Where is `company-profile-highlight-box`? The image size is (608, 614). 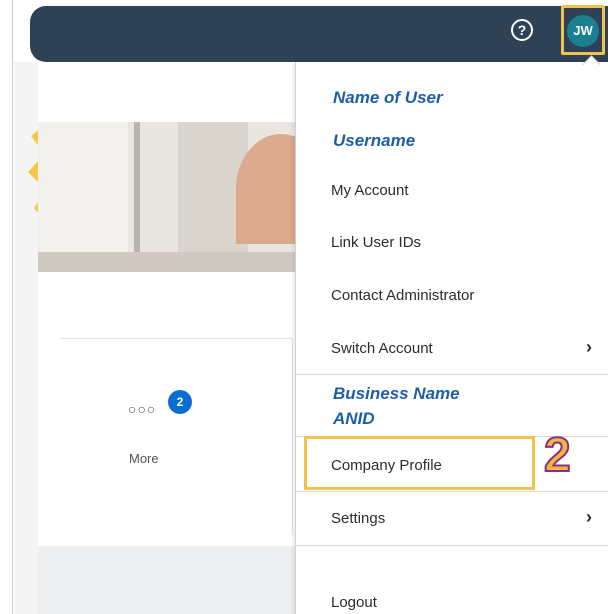
company-profile-highlight-box is located at coordinates (419, 463).